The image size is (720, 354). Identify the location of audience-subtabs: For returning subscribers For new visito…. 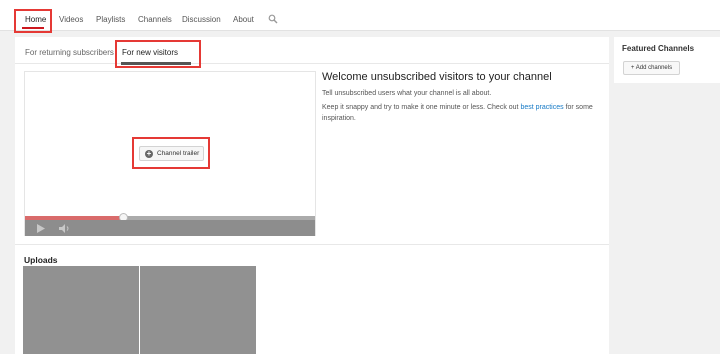
(312, 52).